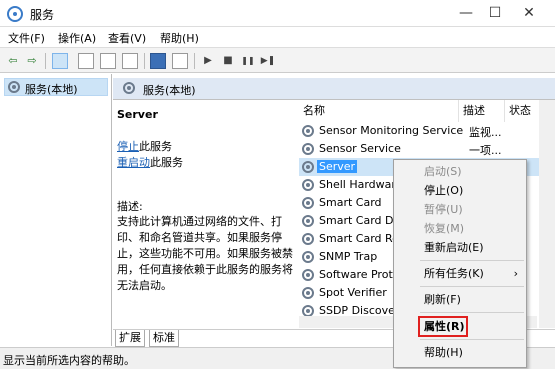 This screenshot has height=369, width=555. I want to click on menu-item-start: 启动(S), so click(443, 171).